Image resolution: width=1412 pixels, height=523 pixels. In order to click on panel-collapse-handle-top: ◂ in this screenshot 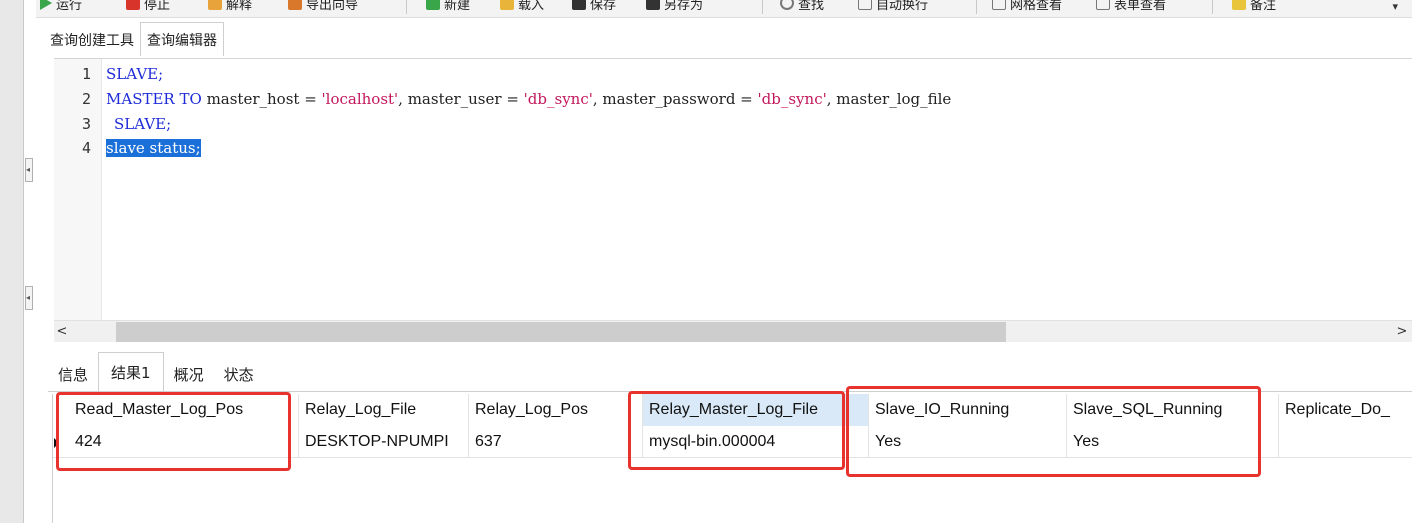, I will do `click(29, 170)`.